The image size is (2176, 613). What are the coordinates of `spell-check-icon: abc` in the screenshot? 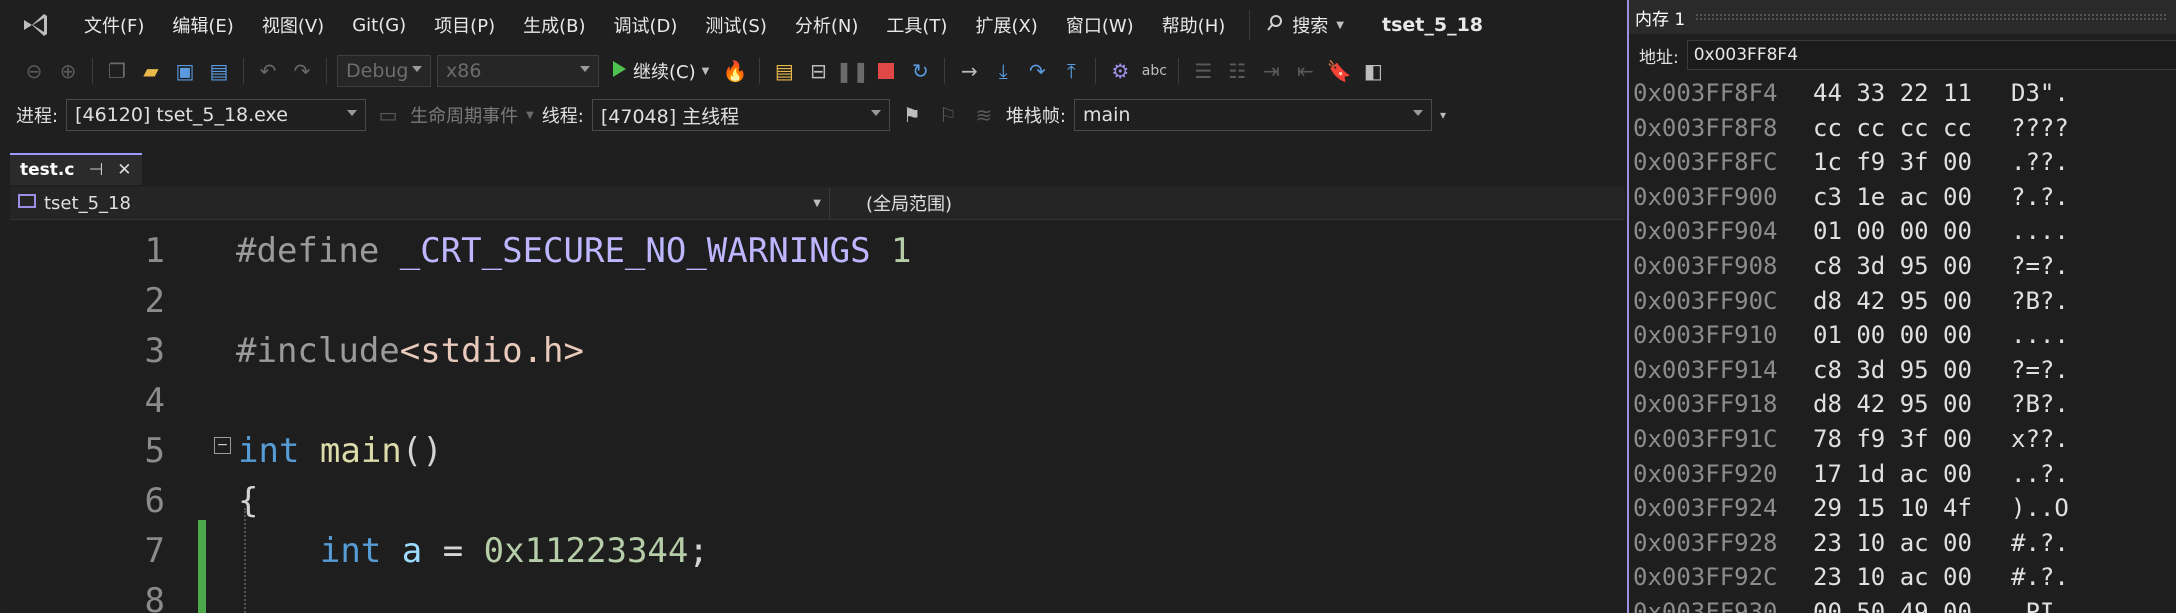 It's located at (1154, 71).